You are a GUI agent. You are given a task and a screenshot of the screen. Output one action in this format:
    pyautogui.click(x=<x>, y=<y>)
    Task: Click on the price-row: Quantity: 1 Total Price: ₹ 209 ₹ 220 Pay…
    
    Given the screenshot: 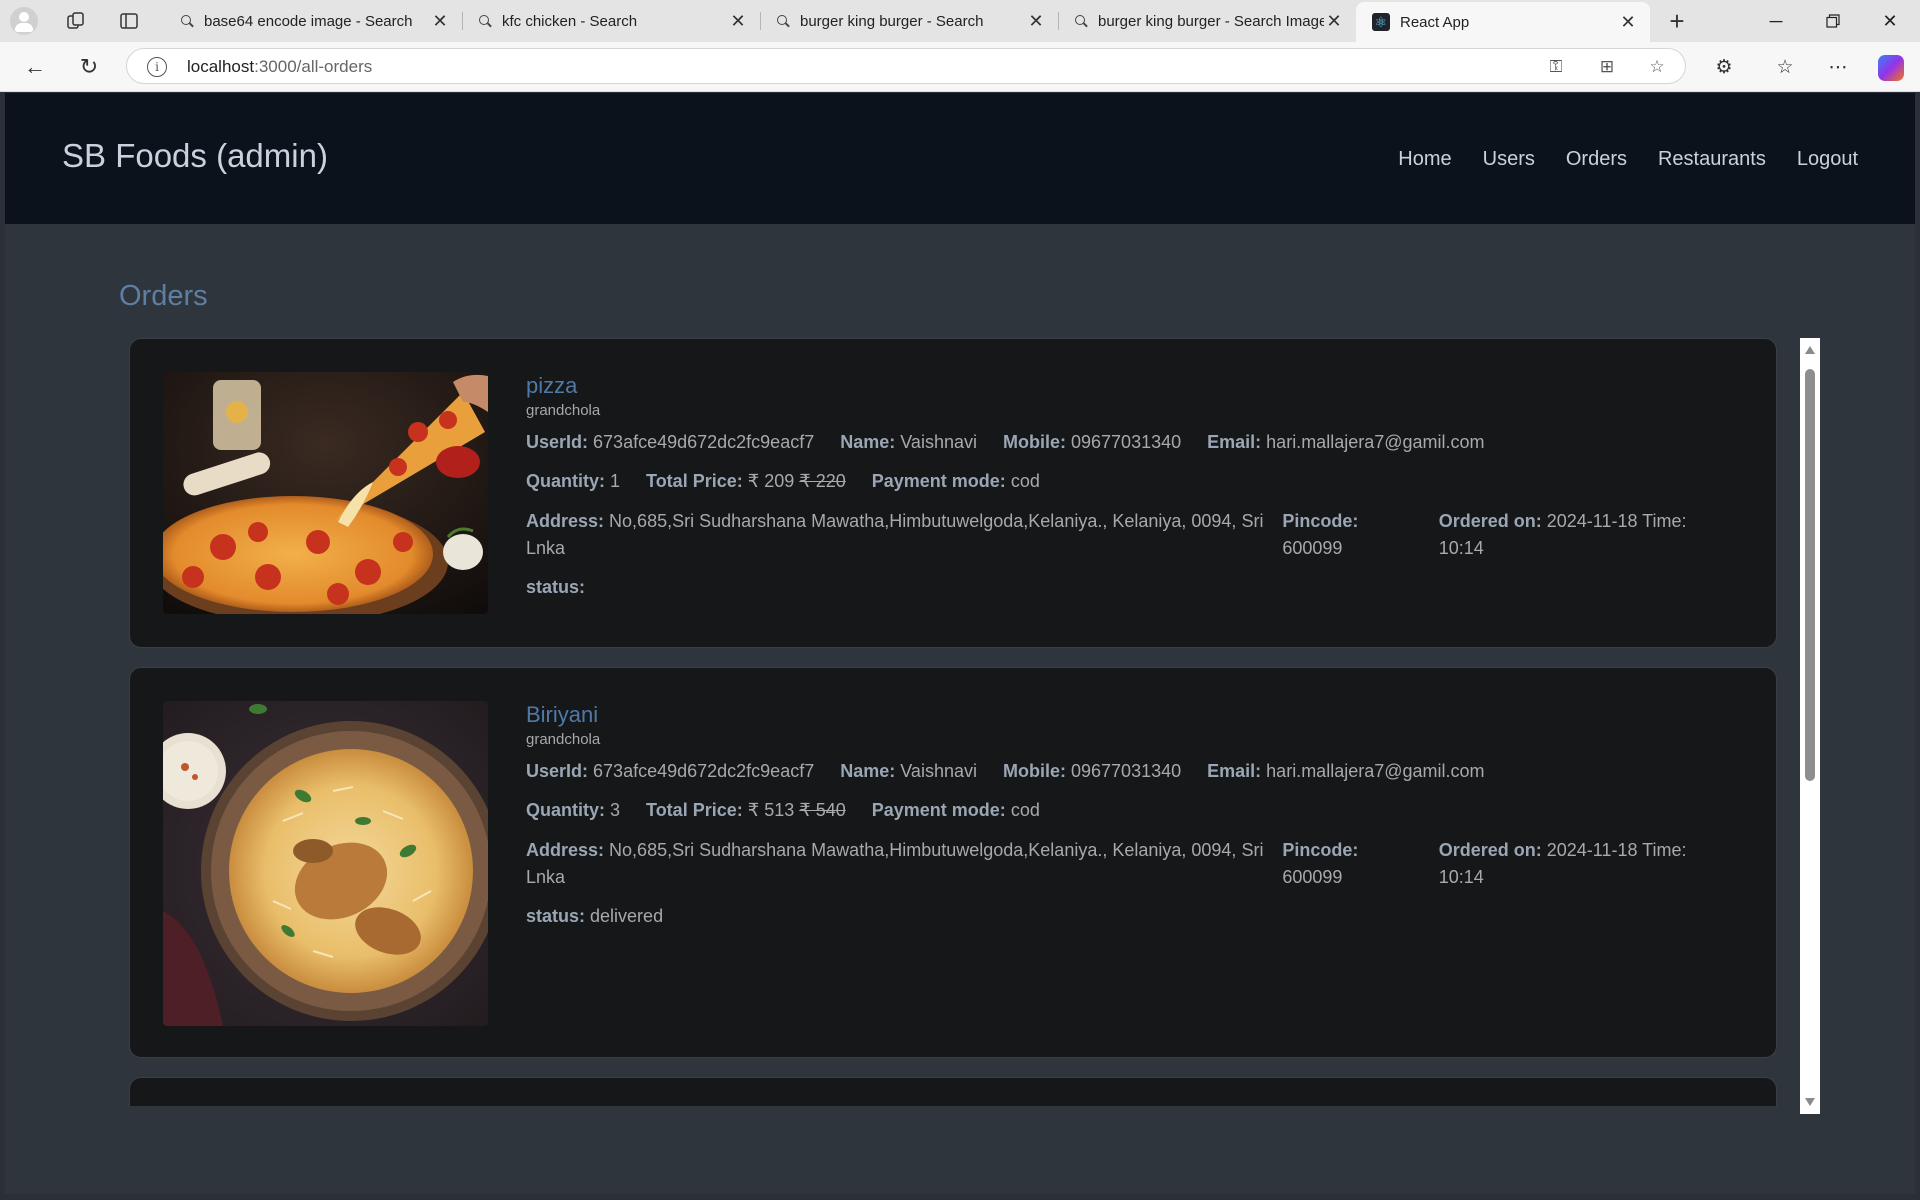 What is the action you would take?
    pyautogui.click(x=1116, y=481)
    